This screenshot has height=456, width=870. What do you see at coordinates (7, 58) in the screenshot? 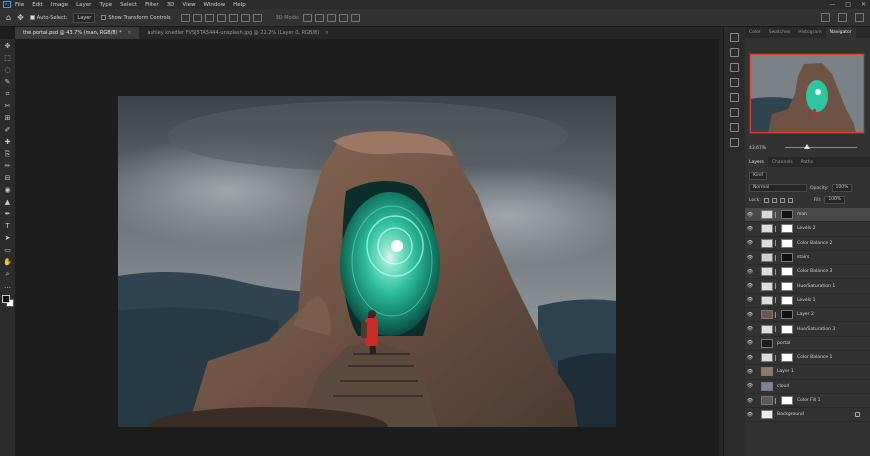
I see `marquee-tool-icon: ⬚` at bounding box center [7, 58].